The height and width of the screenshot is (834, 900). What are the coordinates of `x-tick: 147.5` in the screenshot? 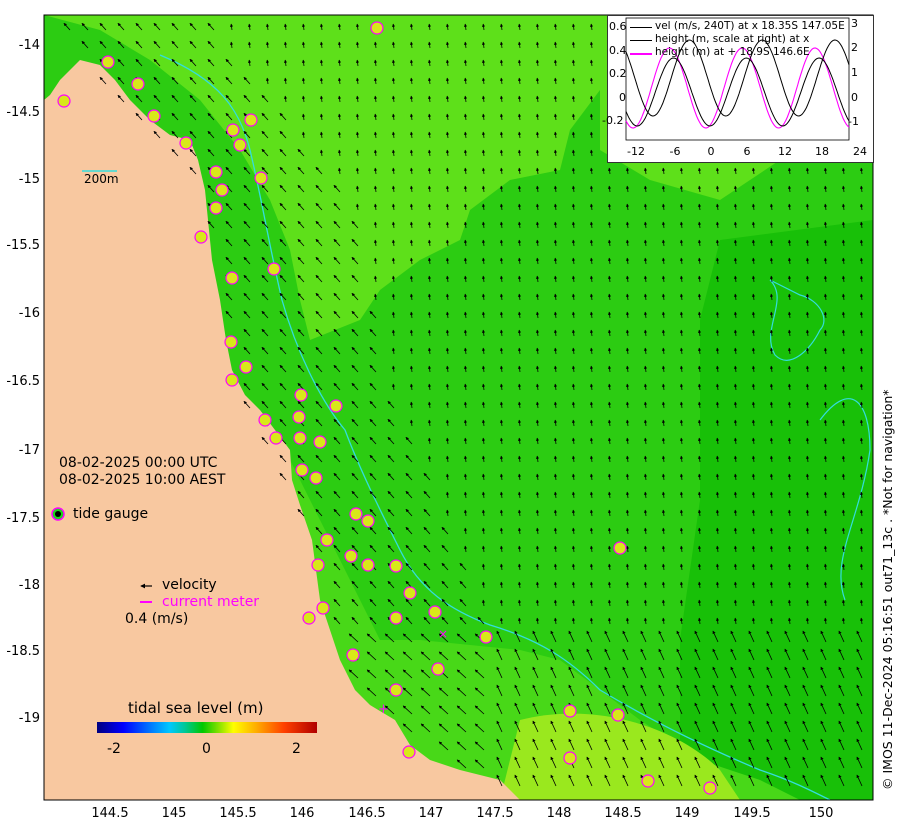 It's located at (495, 813).